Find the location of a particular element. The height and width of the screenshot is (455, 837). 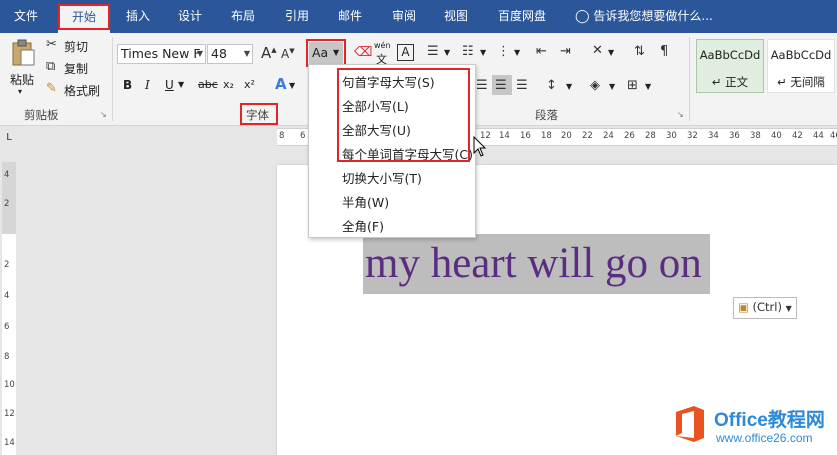

selected-document-text: my heart will go on is located at coordinates (536, 264).